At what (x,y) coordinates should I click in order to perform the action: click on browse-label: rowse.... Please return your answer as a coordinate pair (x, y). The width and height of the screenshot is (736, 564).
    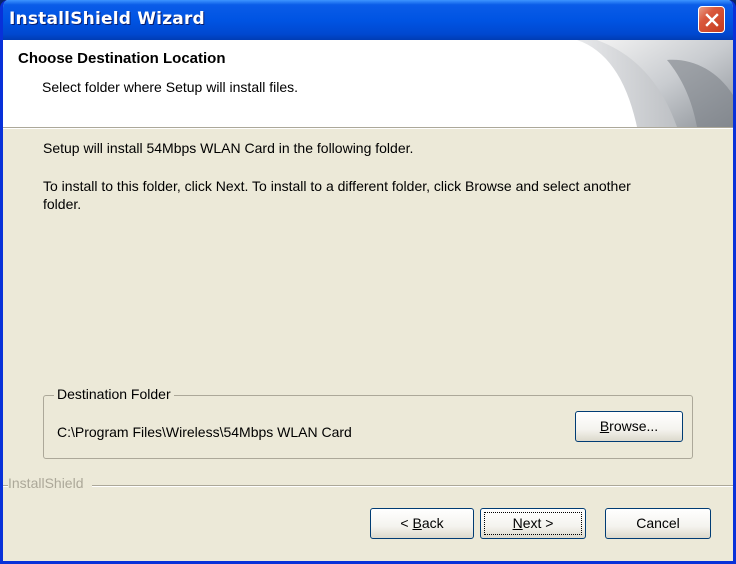
    Looking at the image, I should click on (634, 426).